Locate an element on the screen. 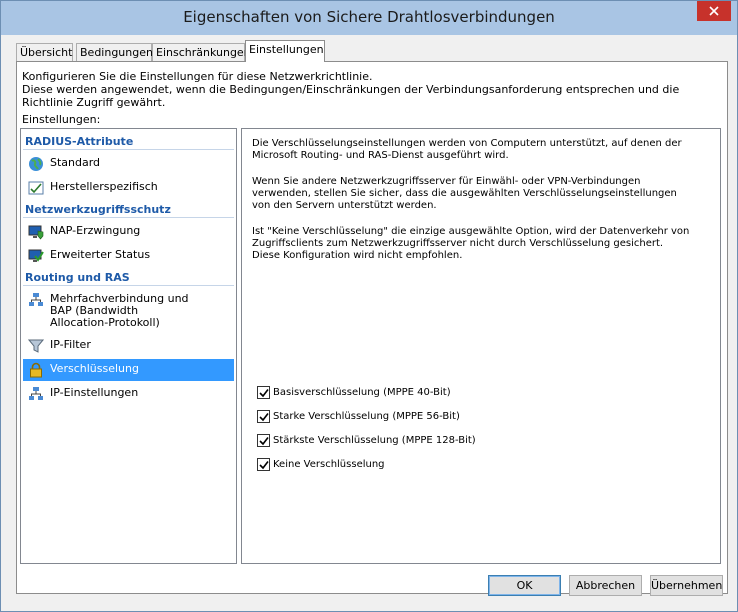 The image size is (738, 612). settings-label: Einstellungen: is located at coordinates (61, 119).